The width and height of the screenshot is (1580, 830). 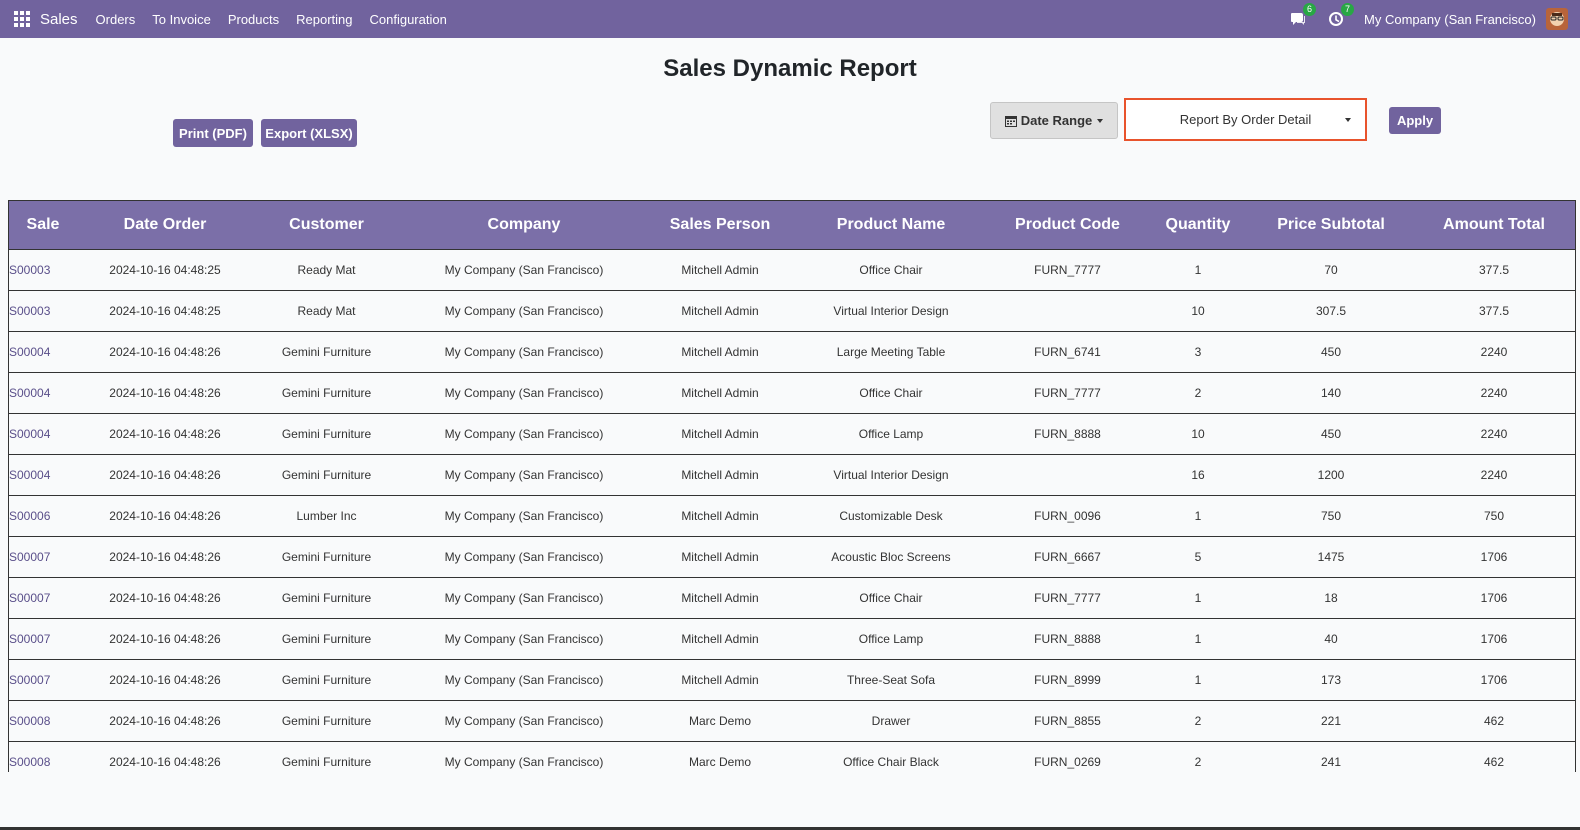 What do you see at coordinates (43, 225) in the screenshot?
I see `column-header-sale: Sale` at bounding box center [43, 225].